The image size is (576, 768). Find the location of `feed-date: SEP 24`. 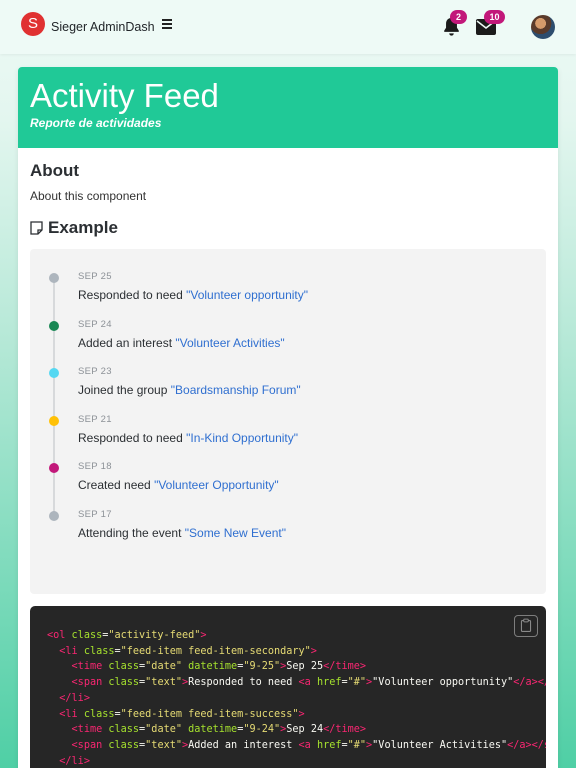

feed-date: SEP 24 is located at coordinates (95, 324).